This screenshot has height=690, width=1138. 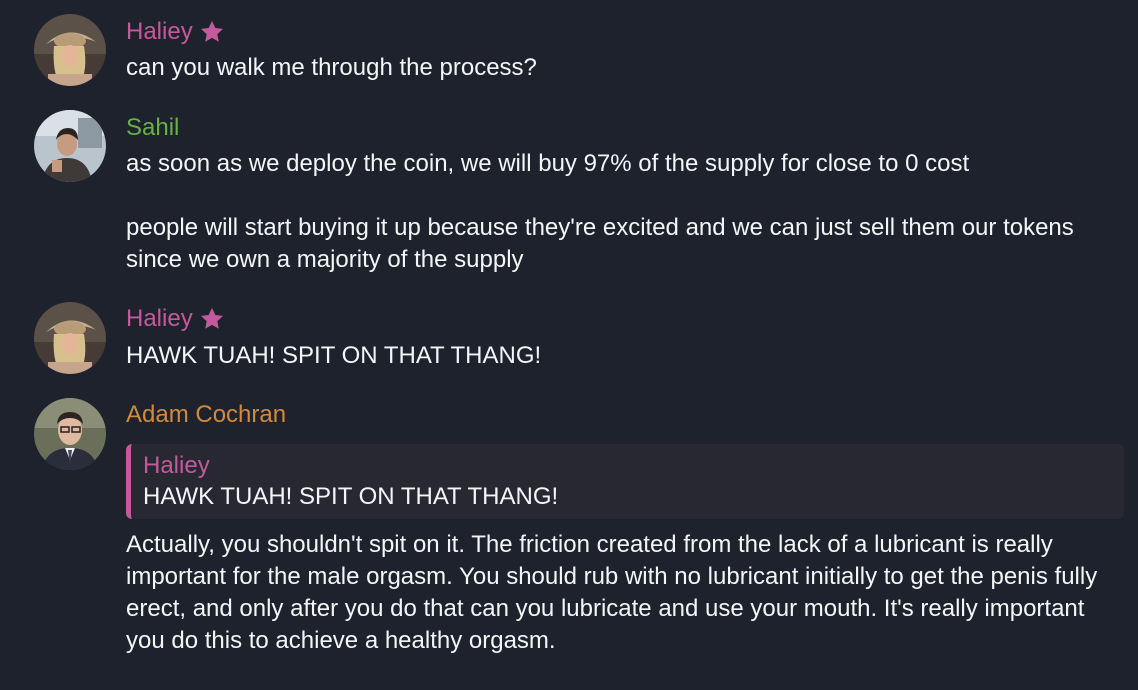 What do you see at coordinates (176, 465) in the screenshot?
I see `reply-author: Haliey` at bounding box center [176, 465].